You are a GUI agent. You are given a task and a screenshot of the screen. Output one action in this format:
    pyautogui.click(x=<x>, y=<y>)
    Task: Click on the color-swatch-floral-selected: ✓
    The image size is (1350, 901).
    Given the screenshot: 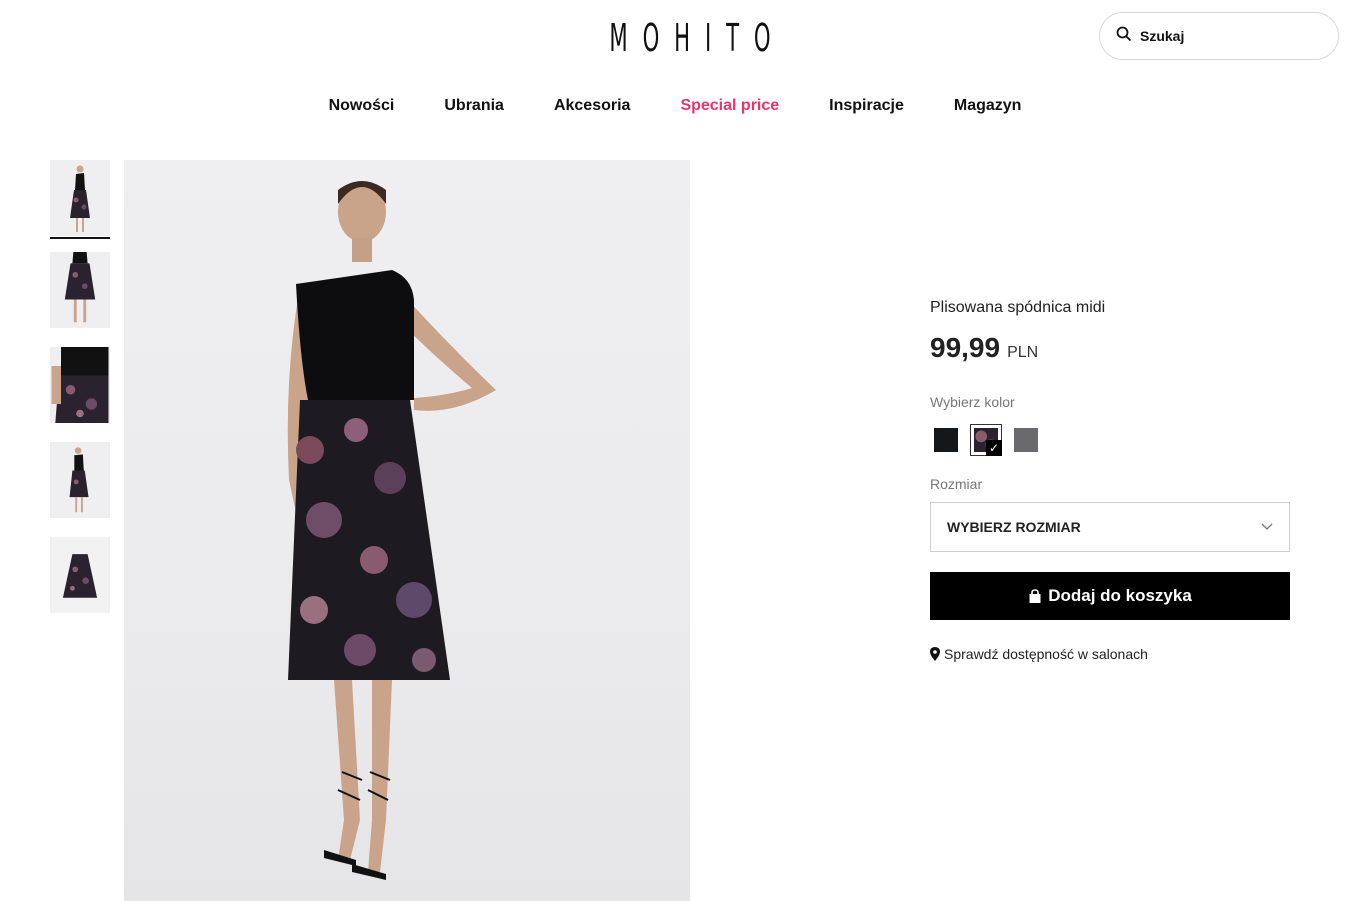 What is the action you would take?
    pyautogui.click(x=986, y=440)
    